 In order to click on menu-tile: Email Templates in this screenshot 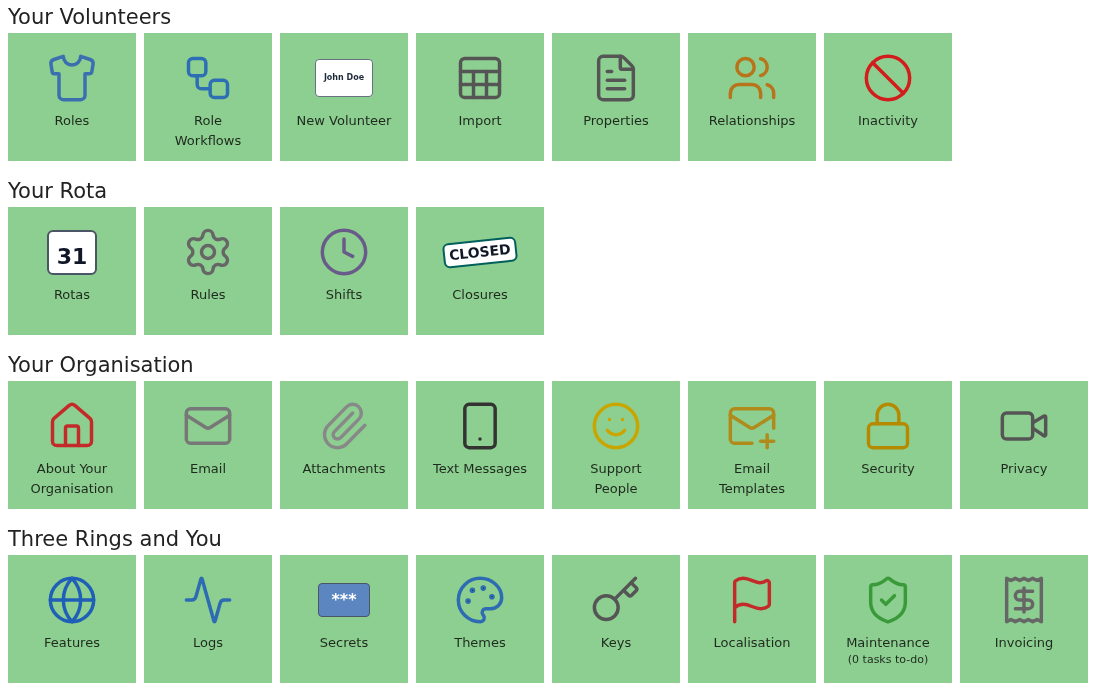, I will do `click(752, 445)`.